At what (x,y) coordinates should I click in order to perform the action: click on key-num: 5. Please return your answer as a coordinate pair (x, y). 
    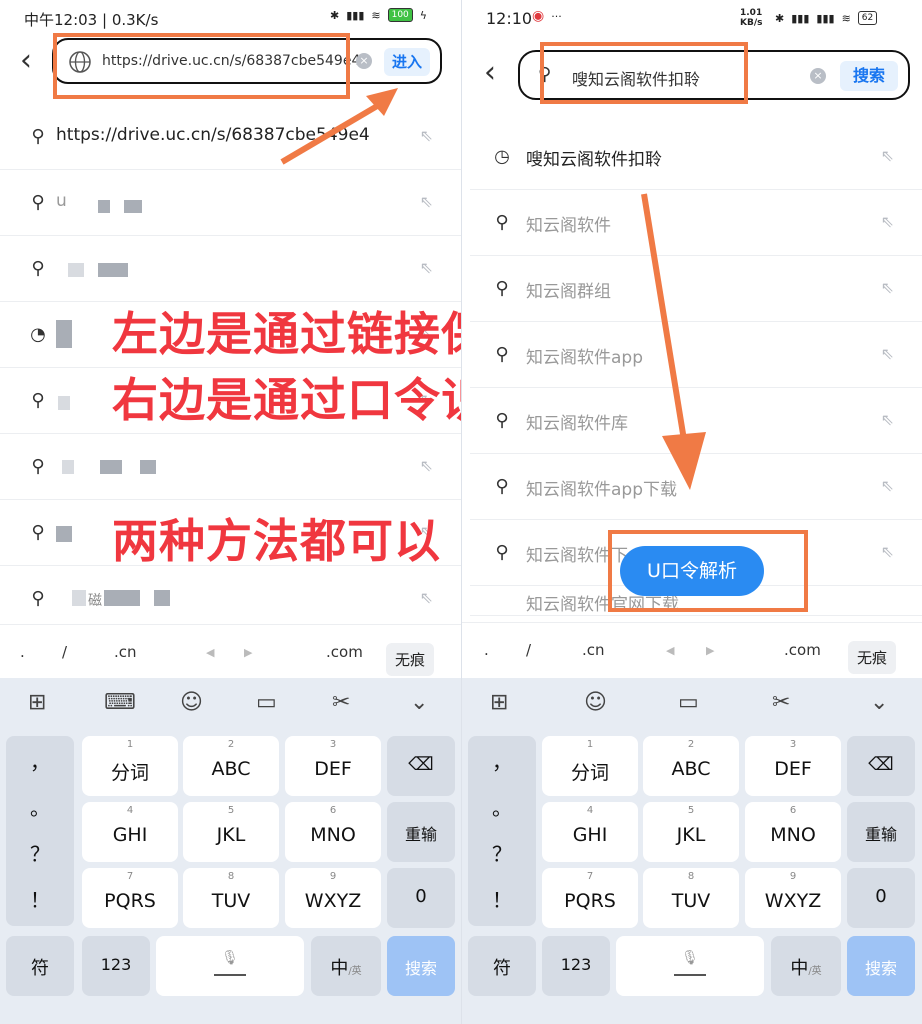
    Looking at the image, I should click on (231, 810).